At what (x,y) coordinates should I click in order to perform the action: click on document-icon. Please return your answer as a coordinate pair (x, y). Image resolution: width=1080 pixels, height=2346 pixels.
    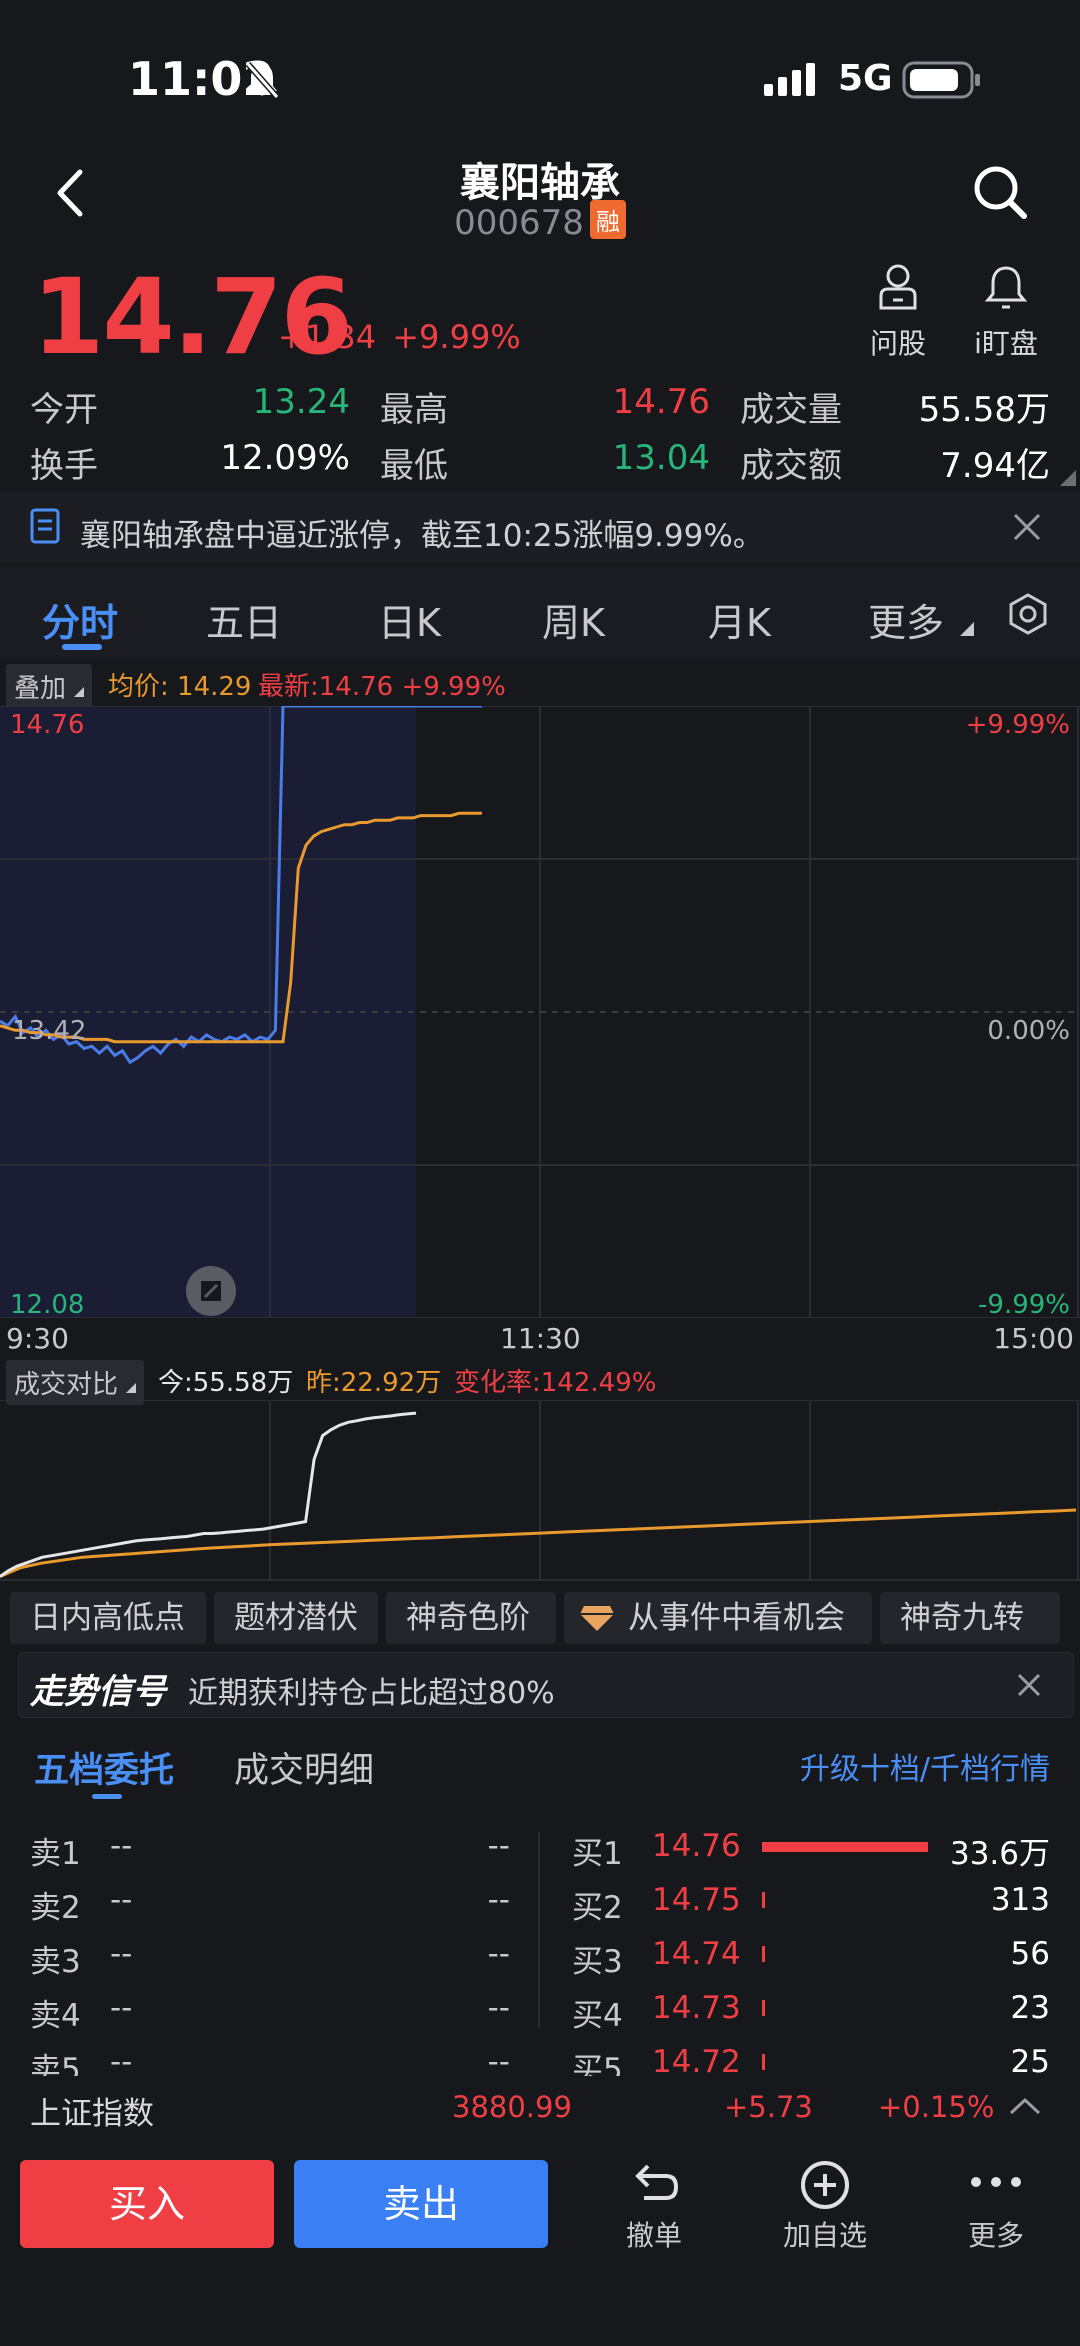
    Looking at the image, I should click on (45, 526).